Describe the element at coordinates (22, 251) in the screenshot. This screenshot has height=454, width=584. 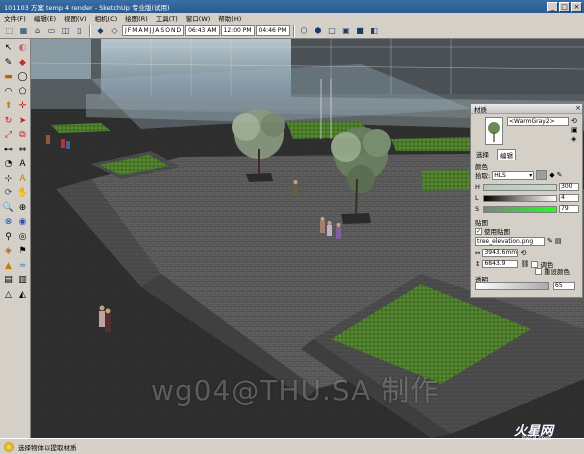
I see `position-camera-icon: ⚑` at that location.